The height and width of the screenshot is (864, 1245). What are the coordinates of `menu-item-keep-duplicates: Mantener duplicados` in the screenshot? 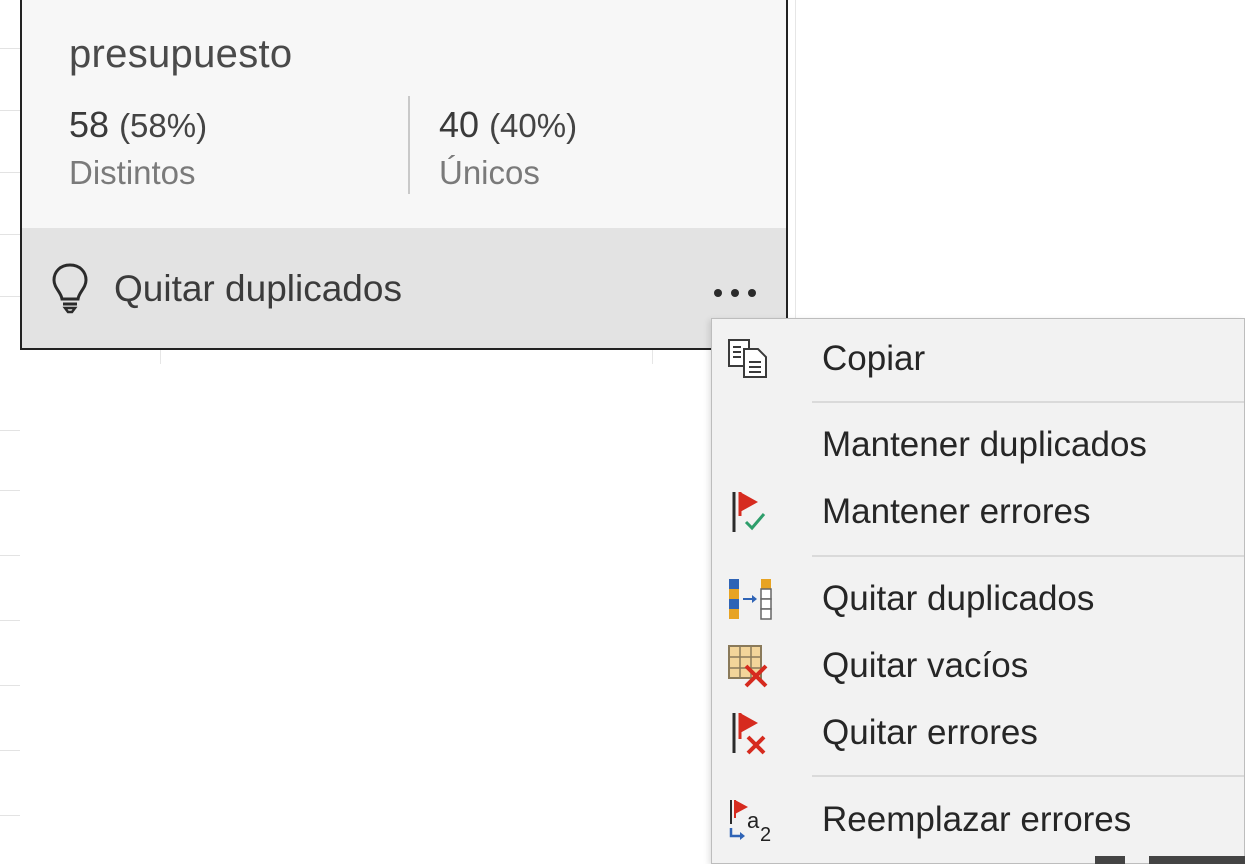 It's located at (978, 444).